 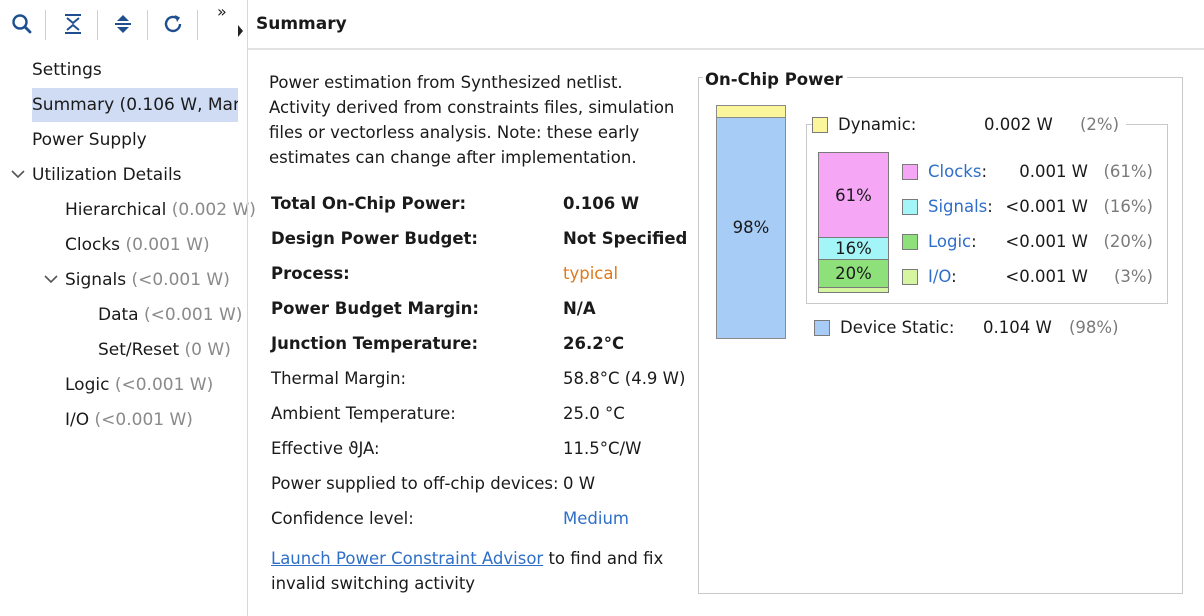 I want to click on expand-all-icon, so click(x=123, y=24).